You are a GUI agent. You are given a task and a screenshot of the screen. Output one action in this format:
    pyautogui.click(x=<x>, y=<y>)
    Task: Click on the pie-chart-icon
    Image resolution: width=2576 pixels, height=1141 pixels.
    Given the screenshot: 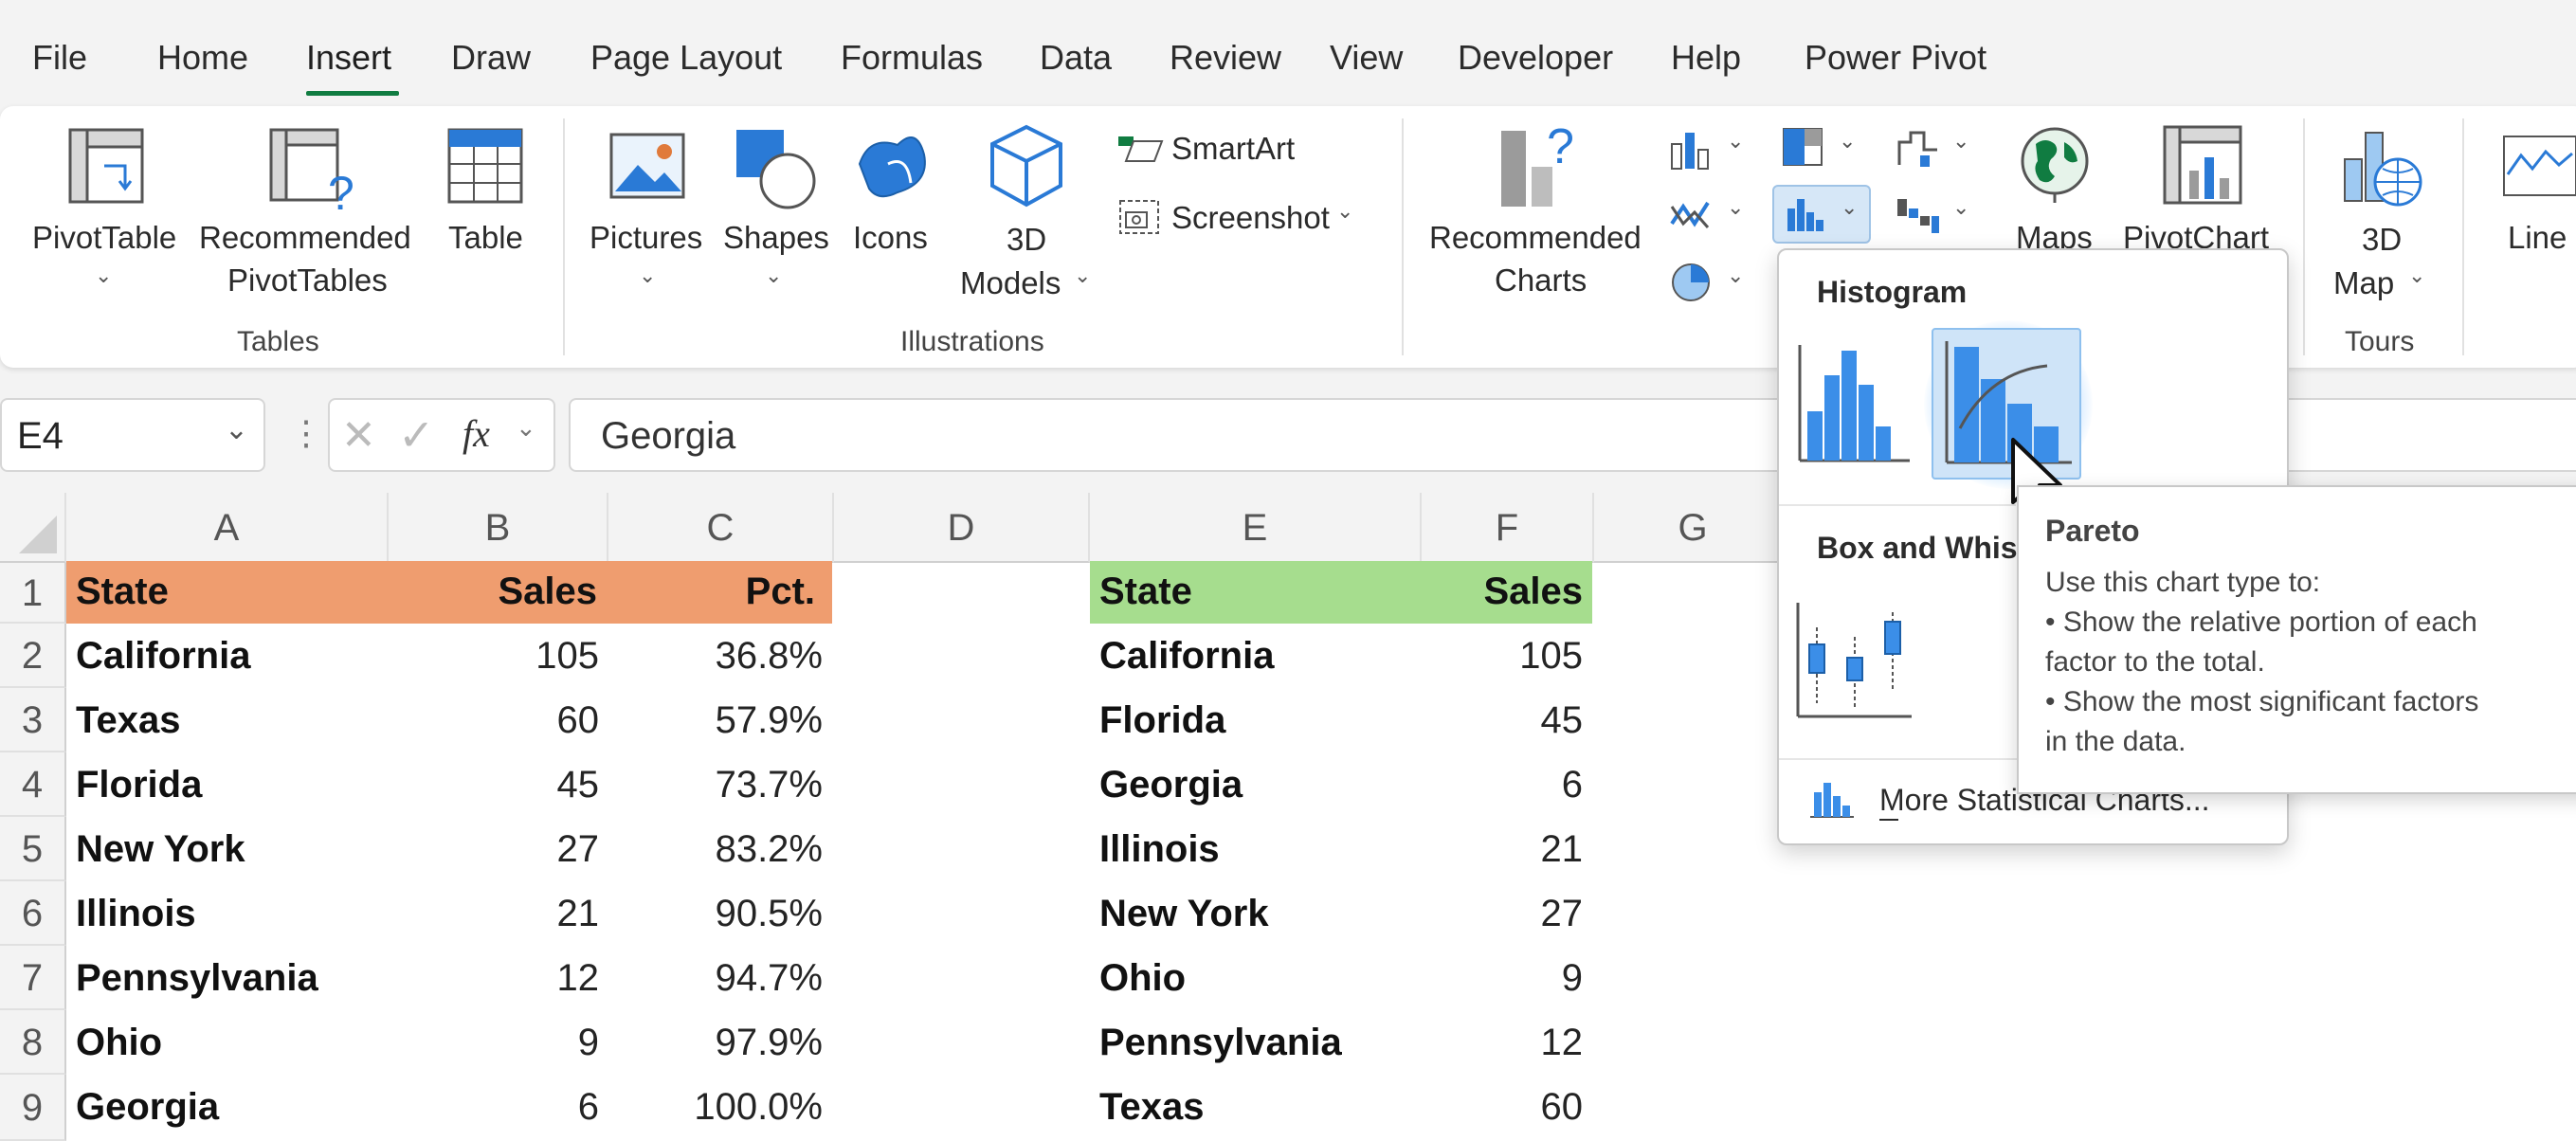 What is the action you would take?
    pyautogui.click(x=1692, y=283)
    